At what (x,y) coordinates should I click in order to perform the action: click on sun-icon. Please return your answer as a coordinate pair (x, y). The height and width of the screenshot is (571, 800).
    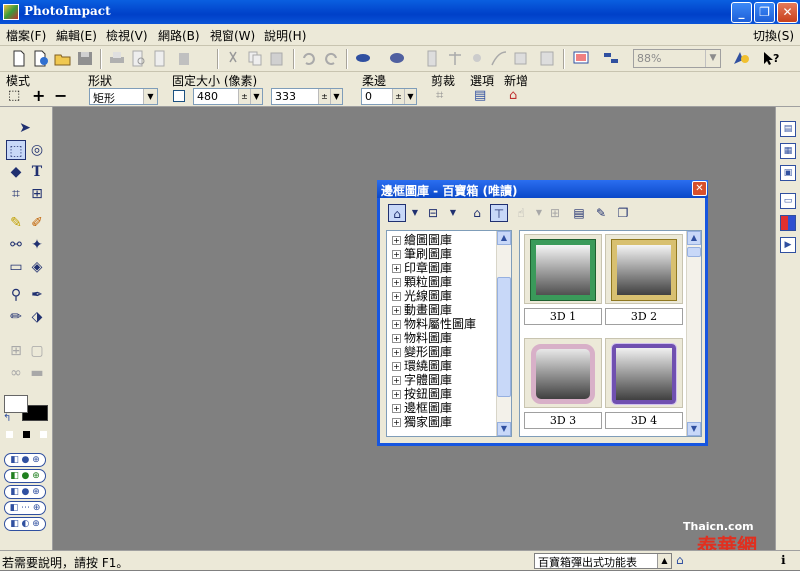
    Looking at the image, I should click on (477, 58).